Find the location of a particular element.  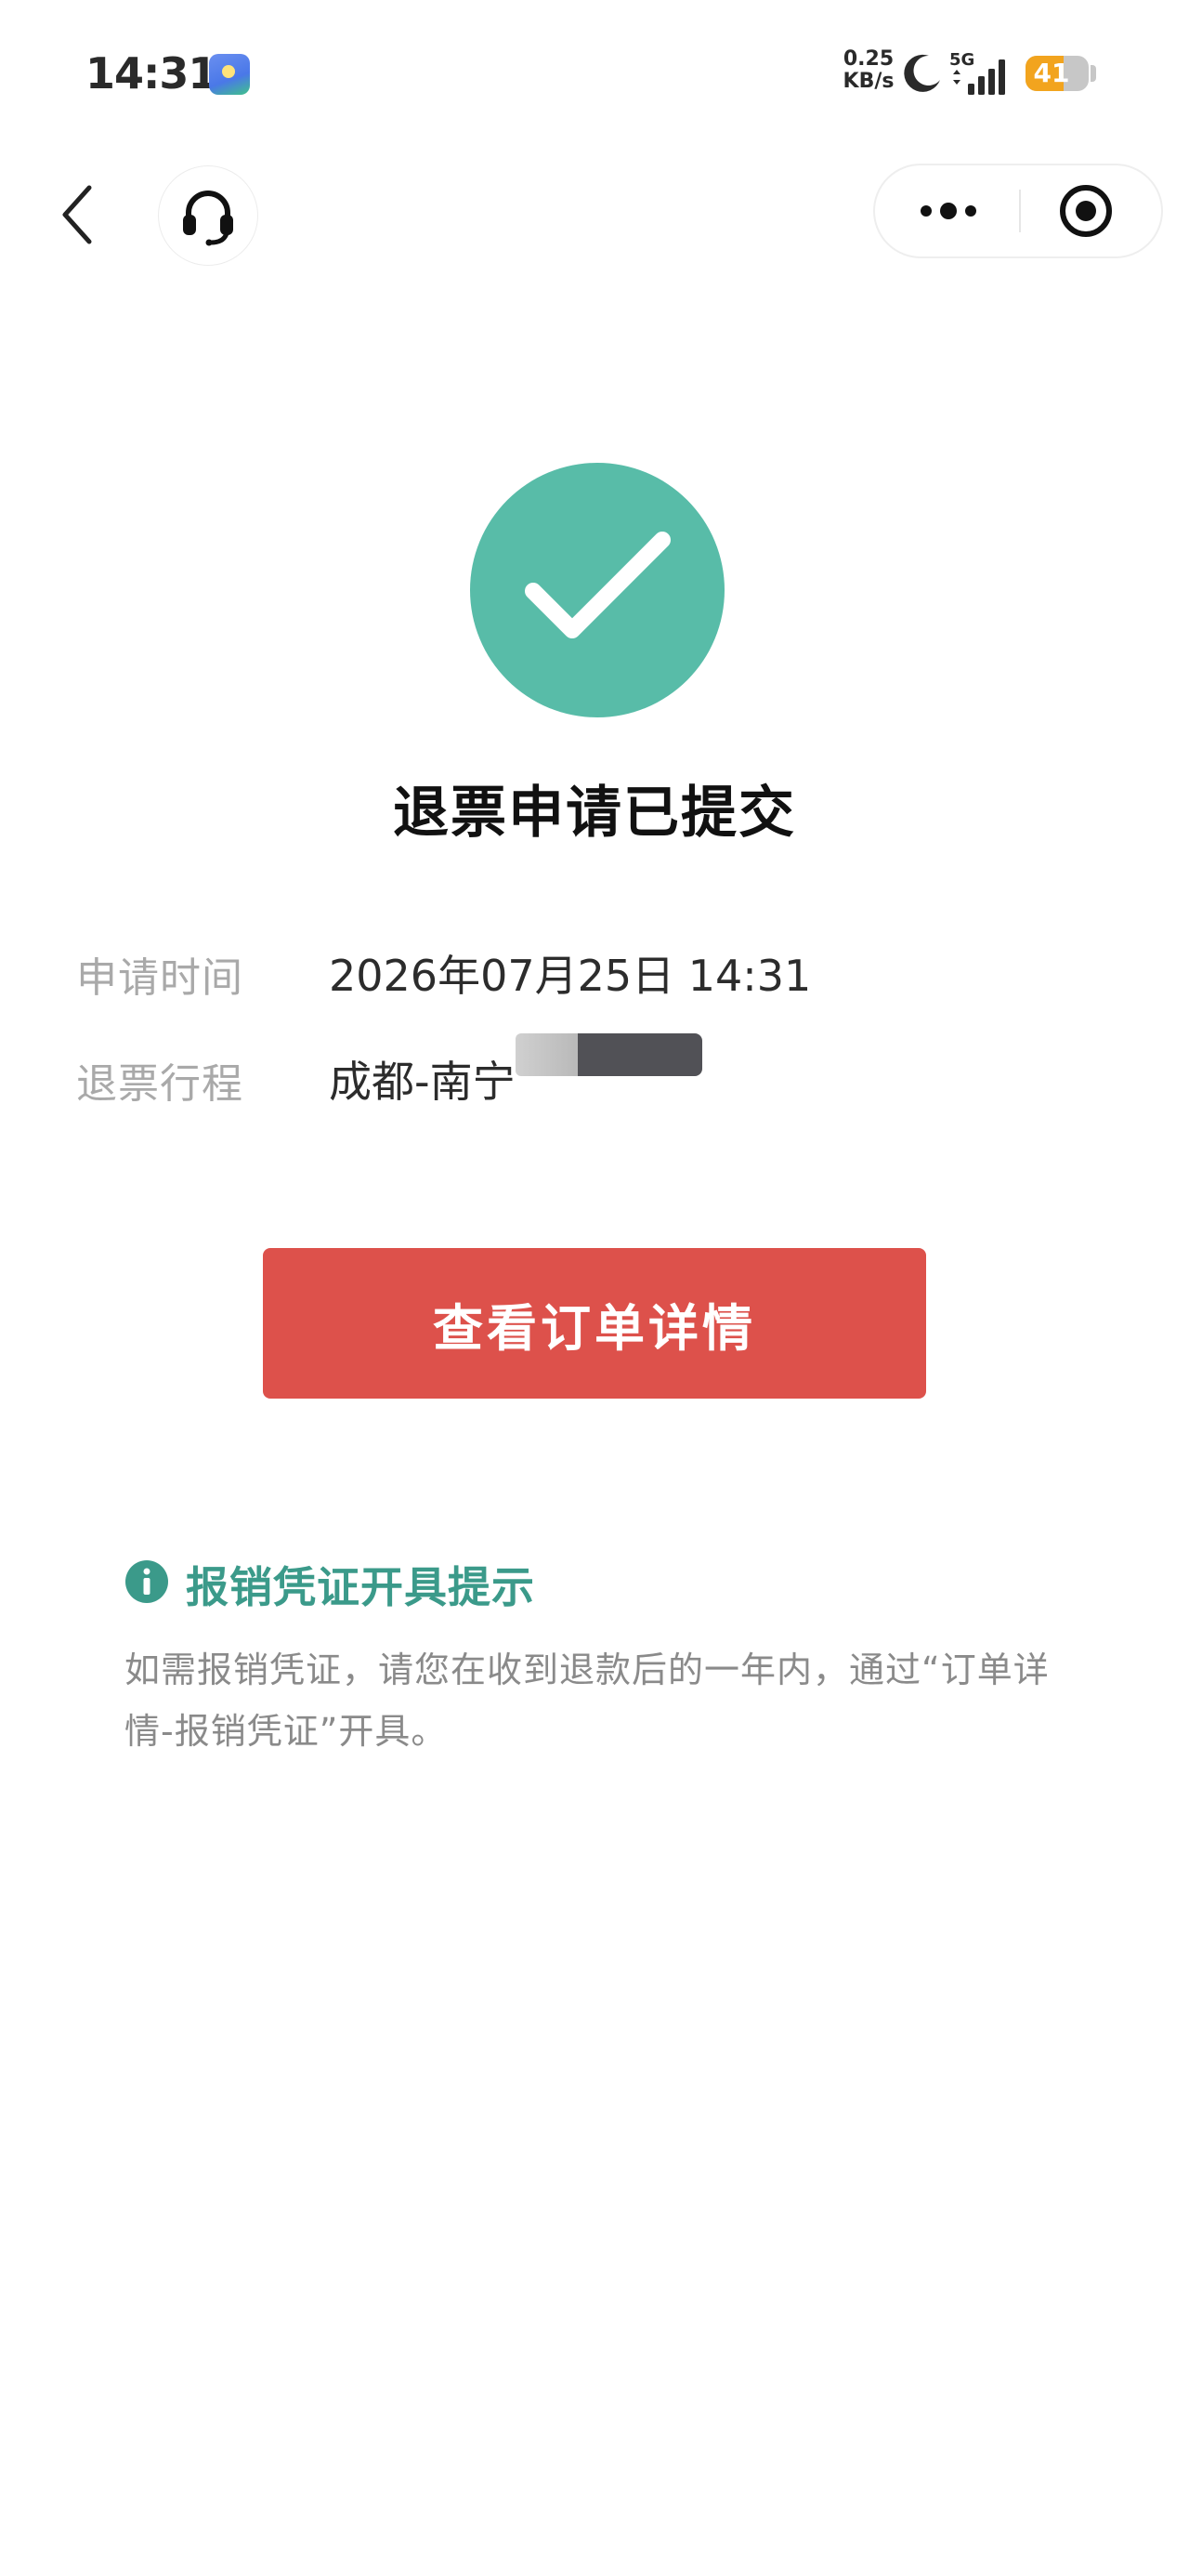

apply-time-label: 申请时间 is located at coordinates (160, 978).